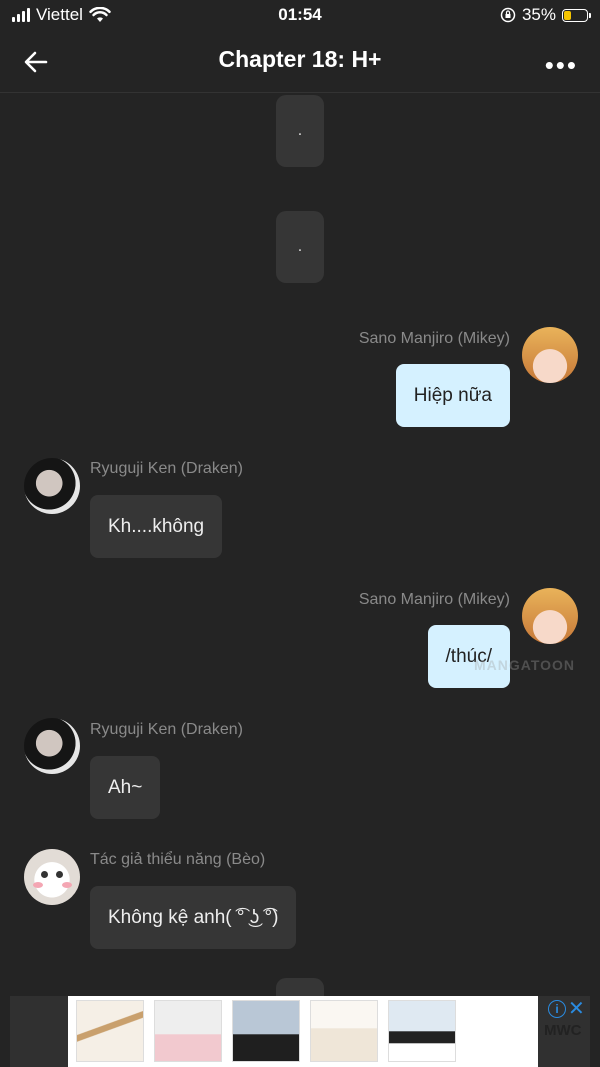  I want to click on watermark: MANGATOON, so click(525, 665).